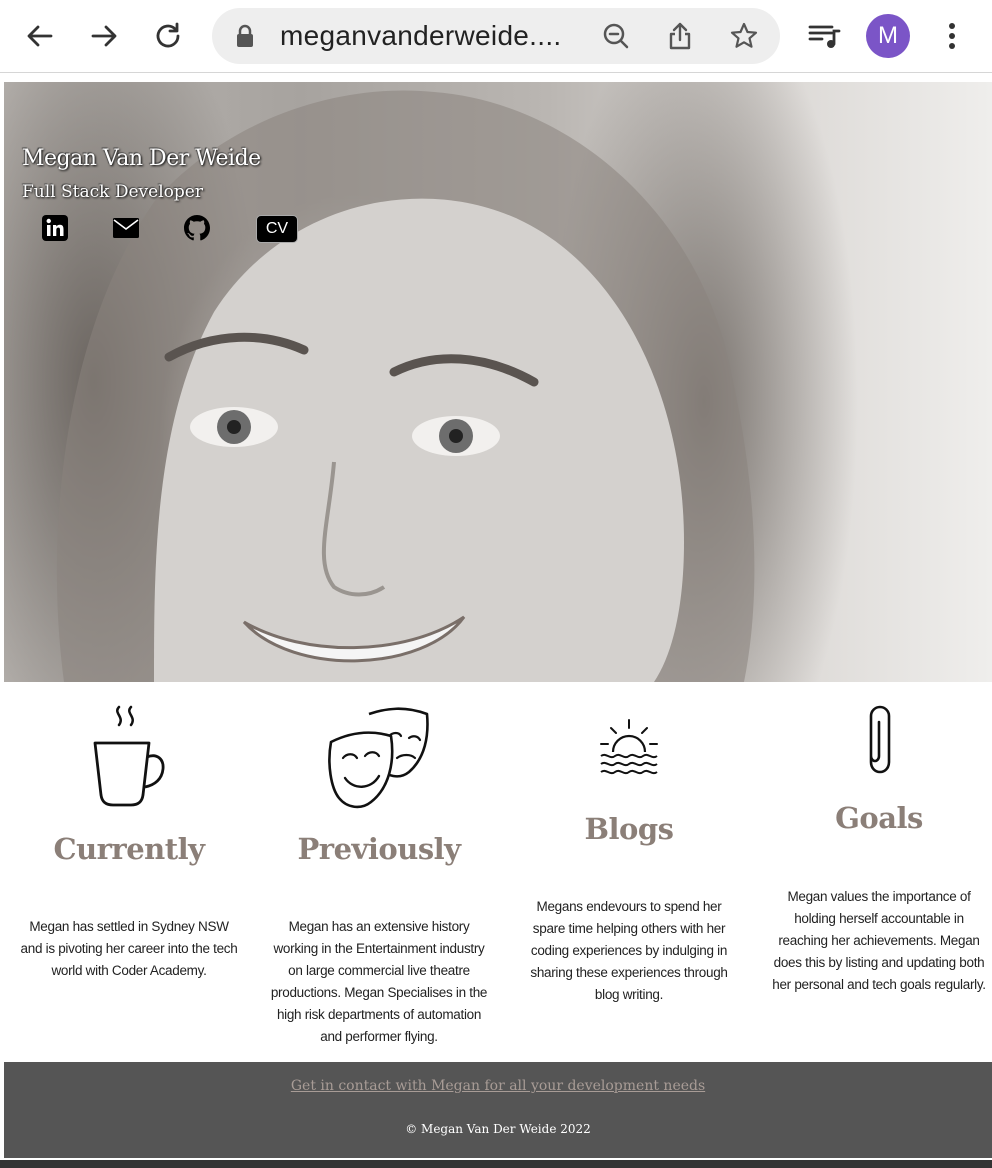 The image size is (992, 1168). What do you see at coordinates (629, 829) in the screenshot?
I see `card-heading: Blogs` at bounding box center [629, 829].